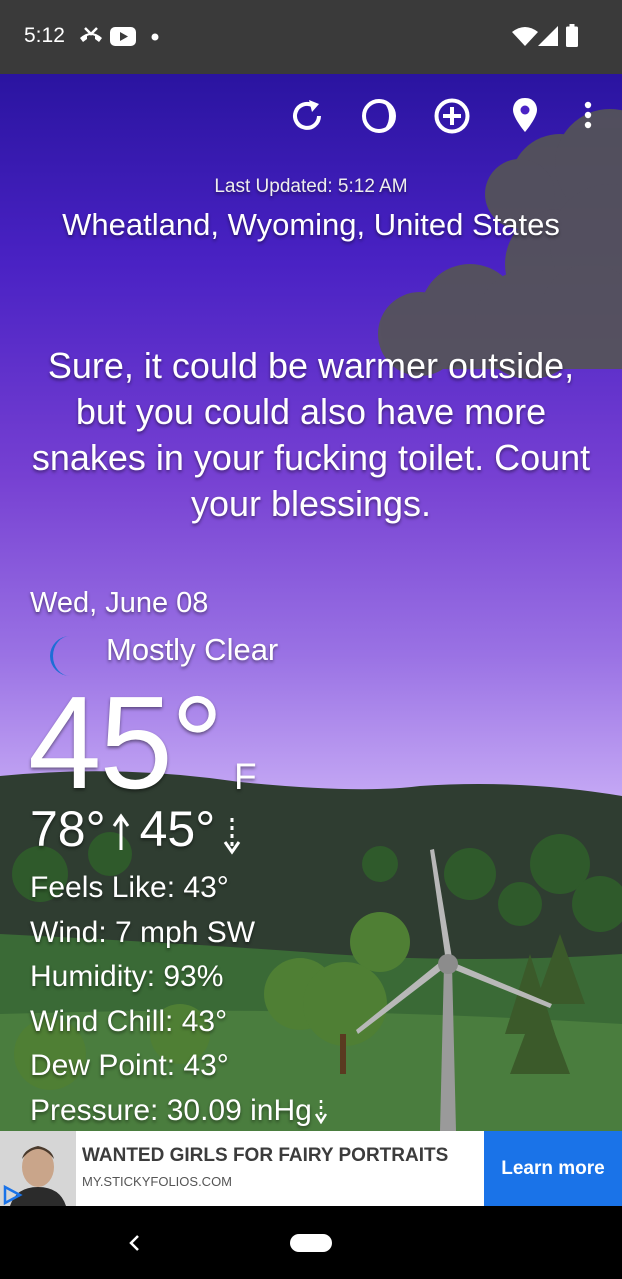 The height and width of the screenshot is (1279, 622). Describe the element at coordinates (553, 1168) in the screenshot. I see `learn-more-button: Learn more` at that location.